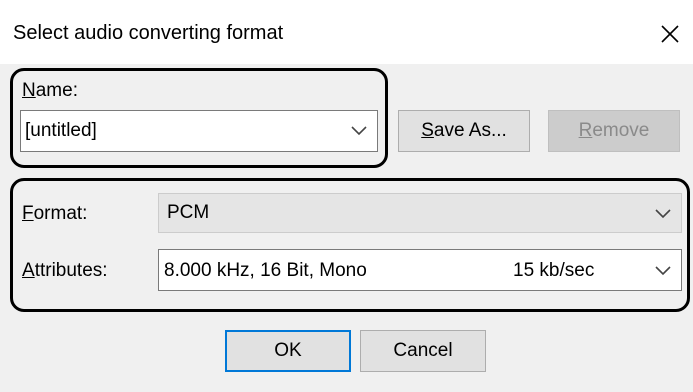 The height and width of the screenshot is (392, 693). What do you see at coordinates (188, 212) in the screenshot?
I see `format-combobox-value: PCM` at bounding box center [188, 212].